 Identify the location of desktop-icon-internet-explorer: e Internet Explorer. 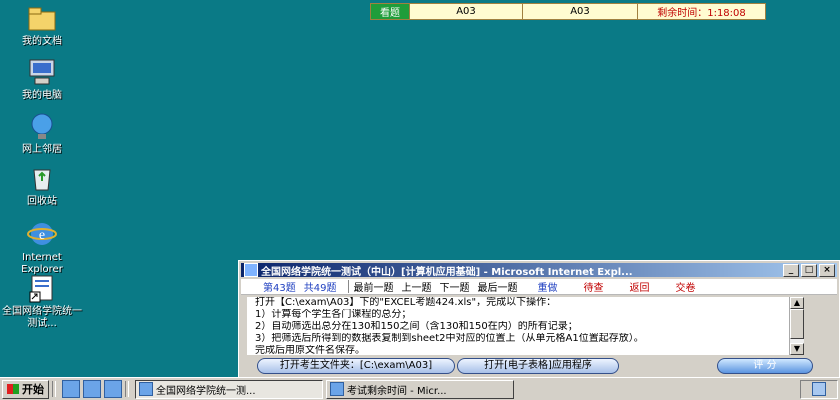
(42, 247).